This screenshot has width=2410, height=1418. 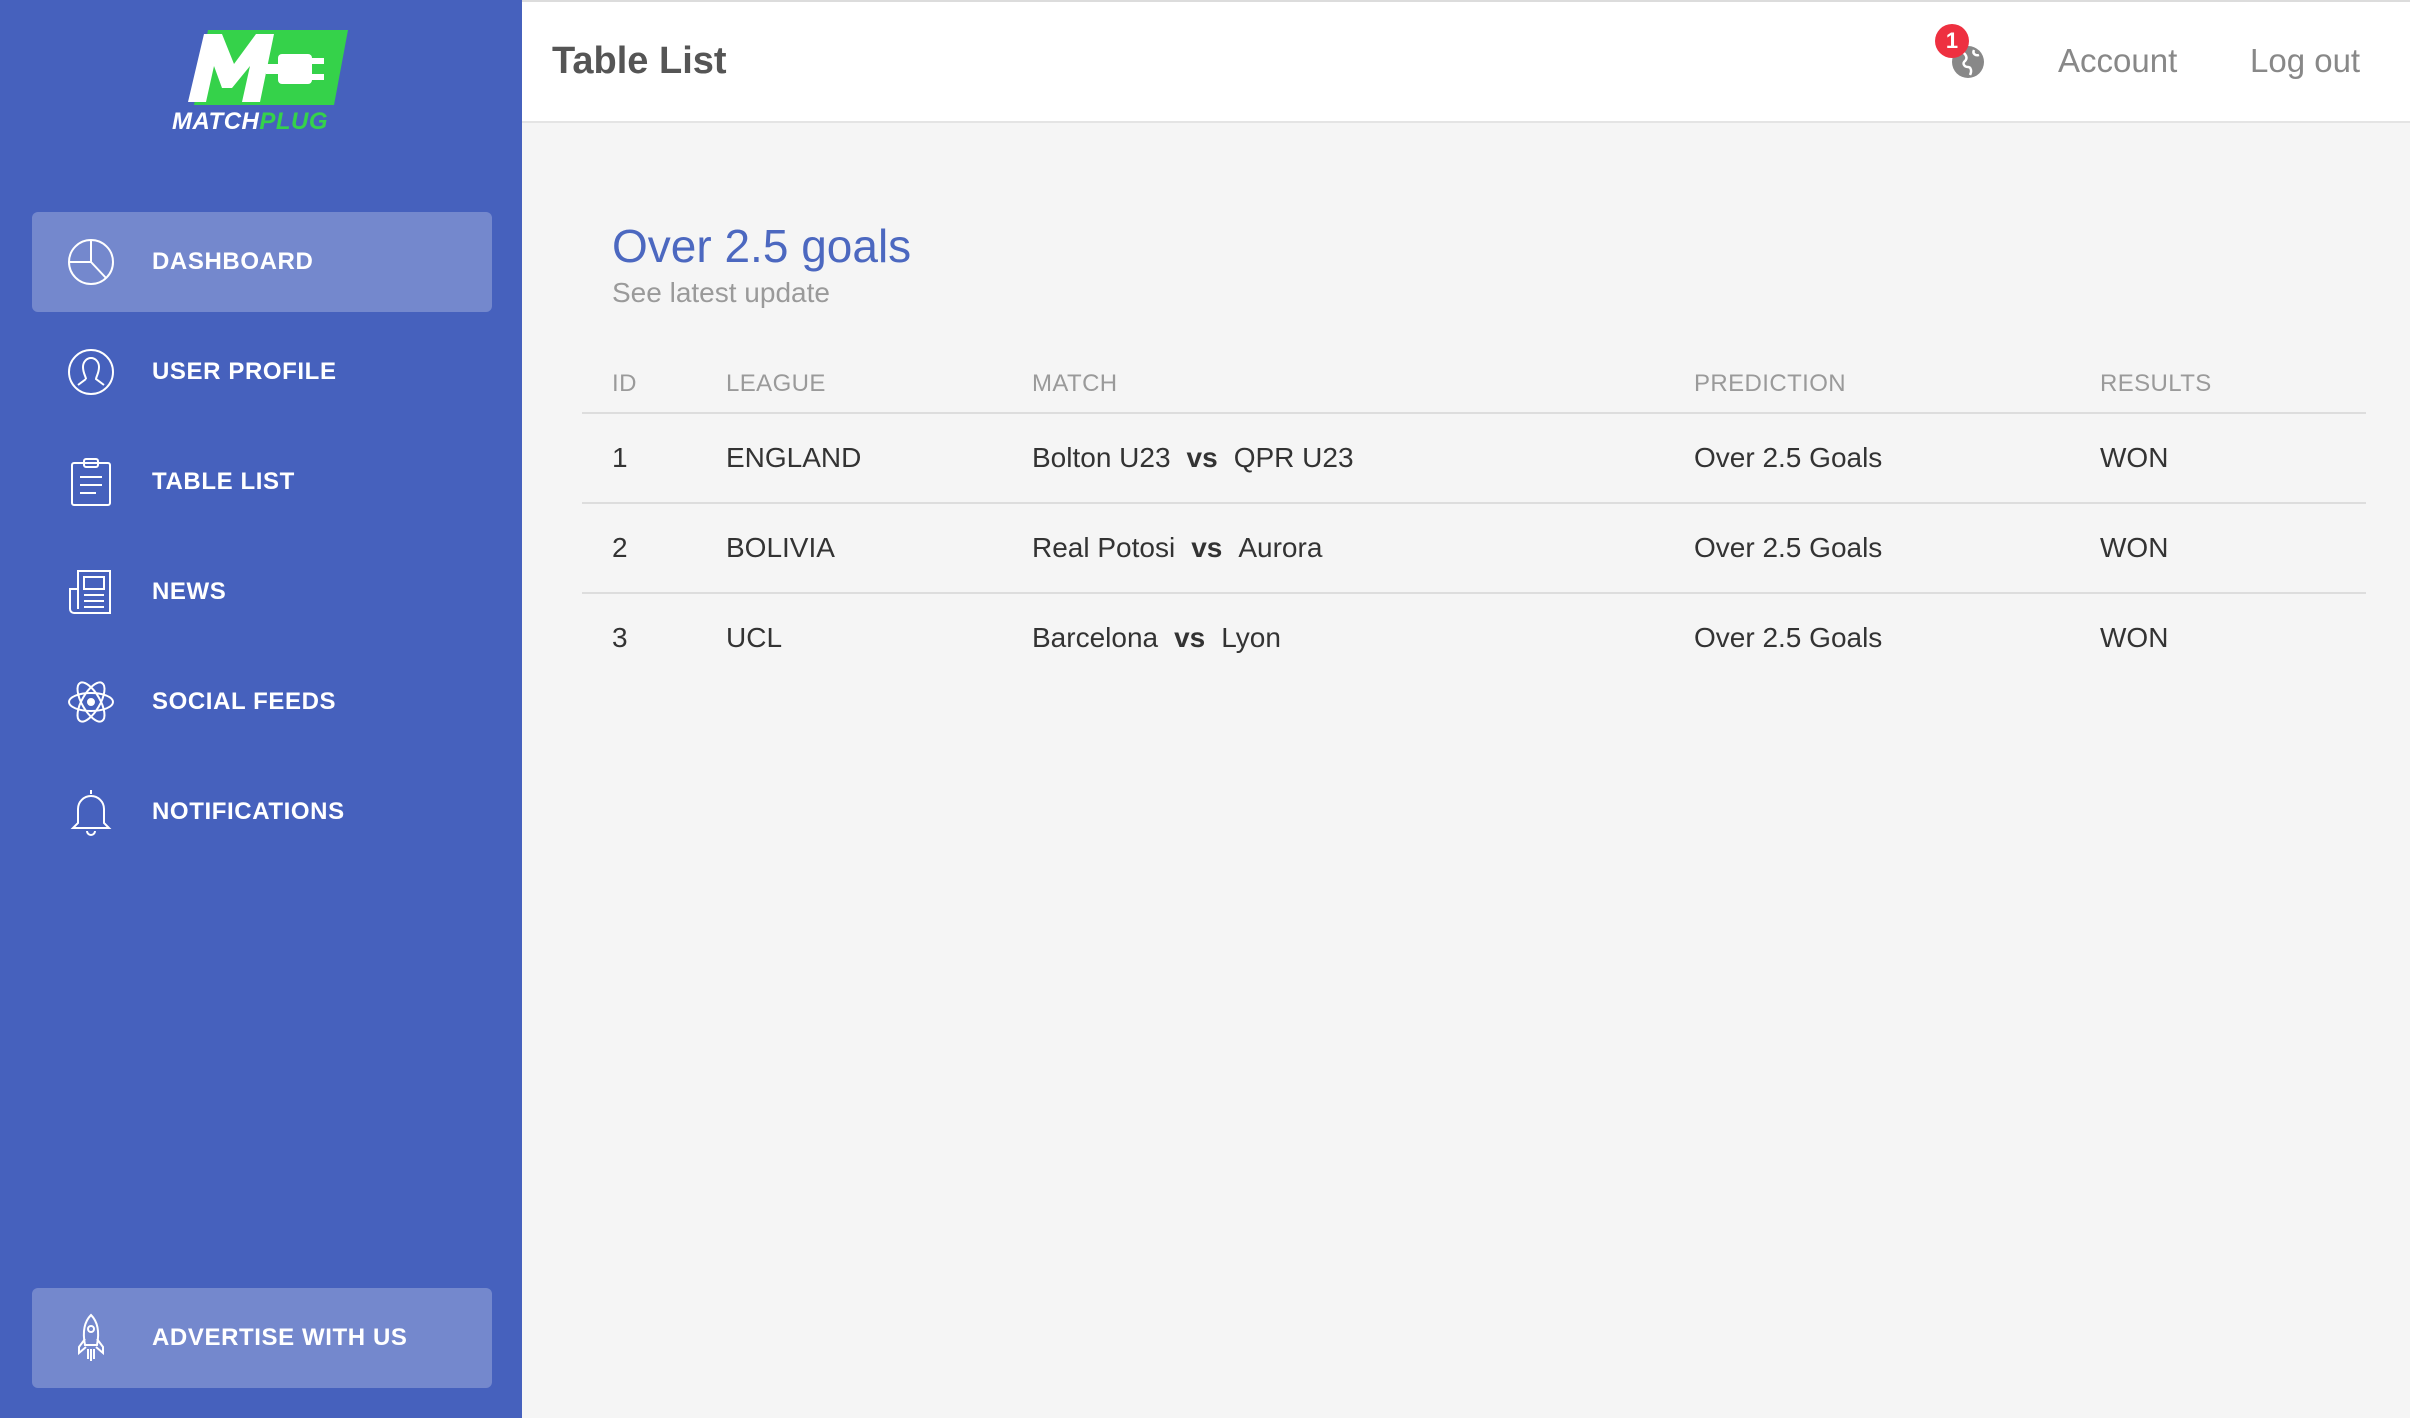 What do you see at coordinates (620, 547) in the screenshot?
I see `cell-id: 2` at bounding box center [620, 547].